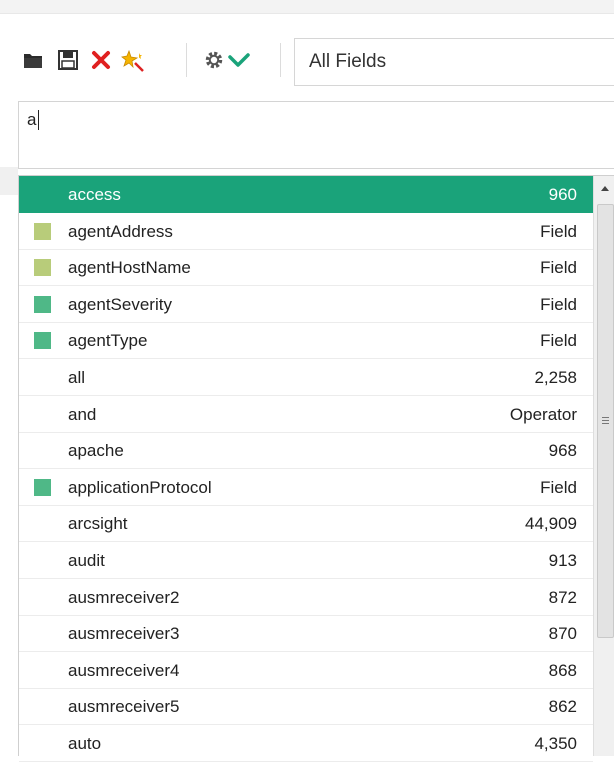 Image resolution: width=614 pixels, height=762 pixels. I want to click on suggestion-item: ausmreceiver4 868, so click(306, 670).